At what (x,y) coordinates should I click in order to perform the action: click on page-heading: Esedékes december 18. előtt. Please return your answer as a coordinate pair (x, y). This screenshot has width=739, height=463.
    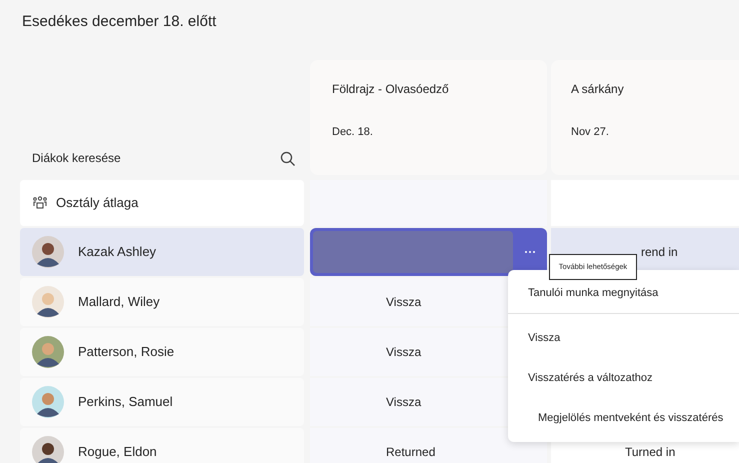
    Looking at the image, I should click on (119, 22).